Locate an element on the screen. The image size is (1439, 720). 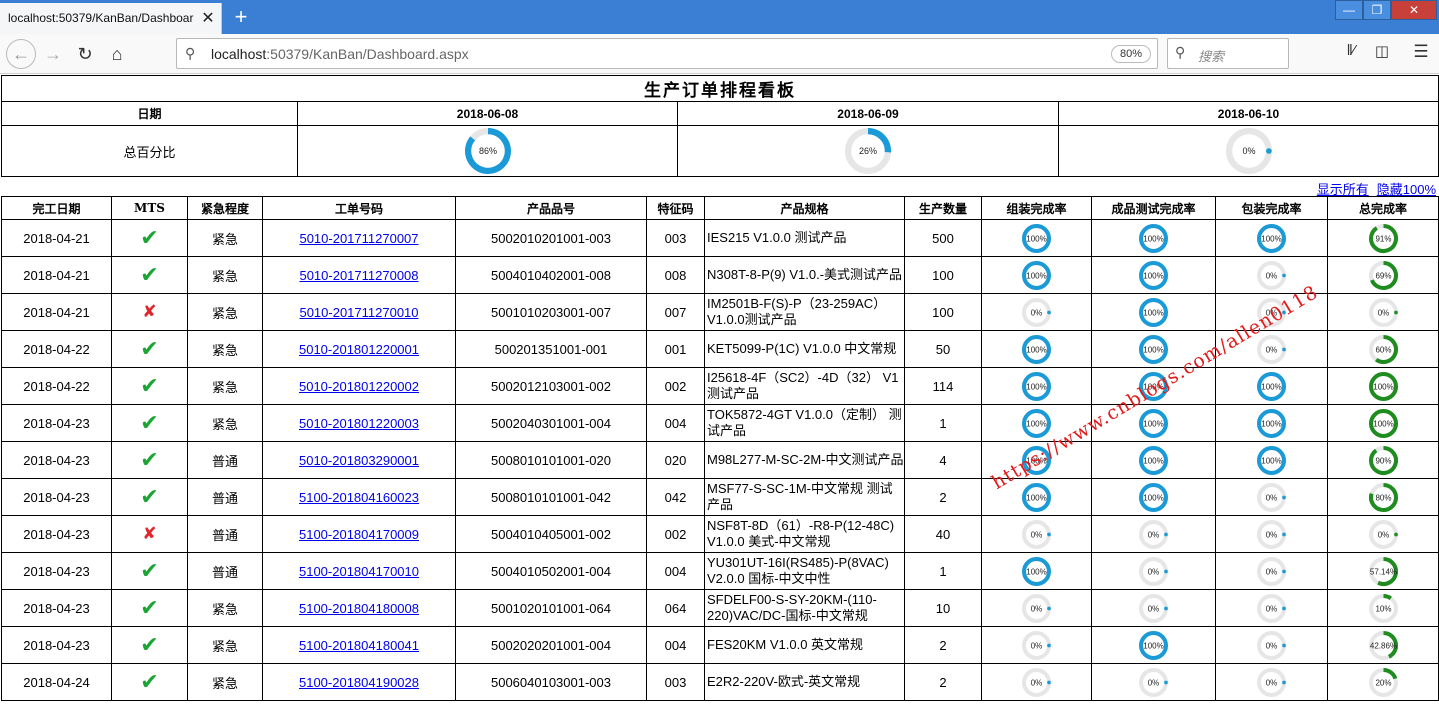
show-all-link: 显示所有 is located at coordinates (1343, 189).